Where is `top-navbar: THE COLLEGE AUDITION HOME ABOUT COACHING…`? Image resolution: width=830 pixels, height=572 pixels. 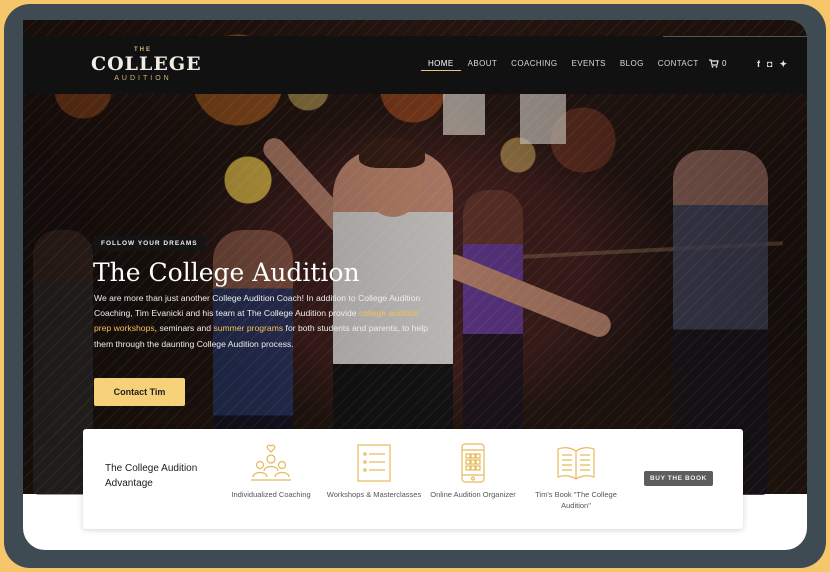
top-navbar: THE COLLEGE AUDITION HOME ABOUT COACHING… is located at coordinates (415, 65).